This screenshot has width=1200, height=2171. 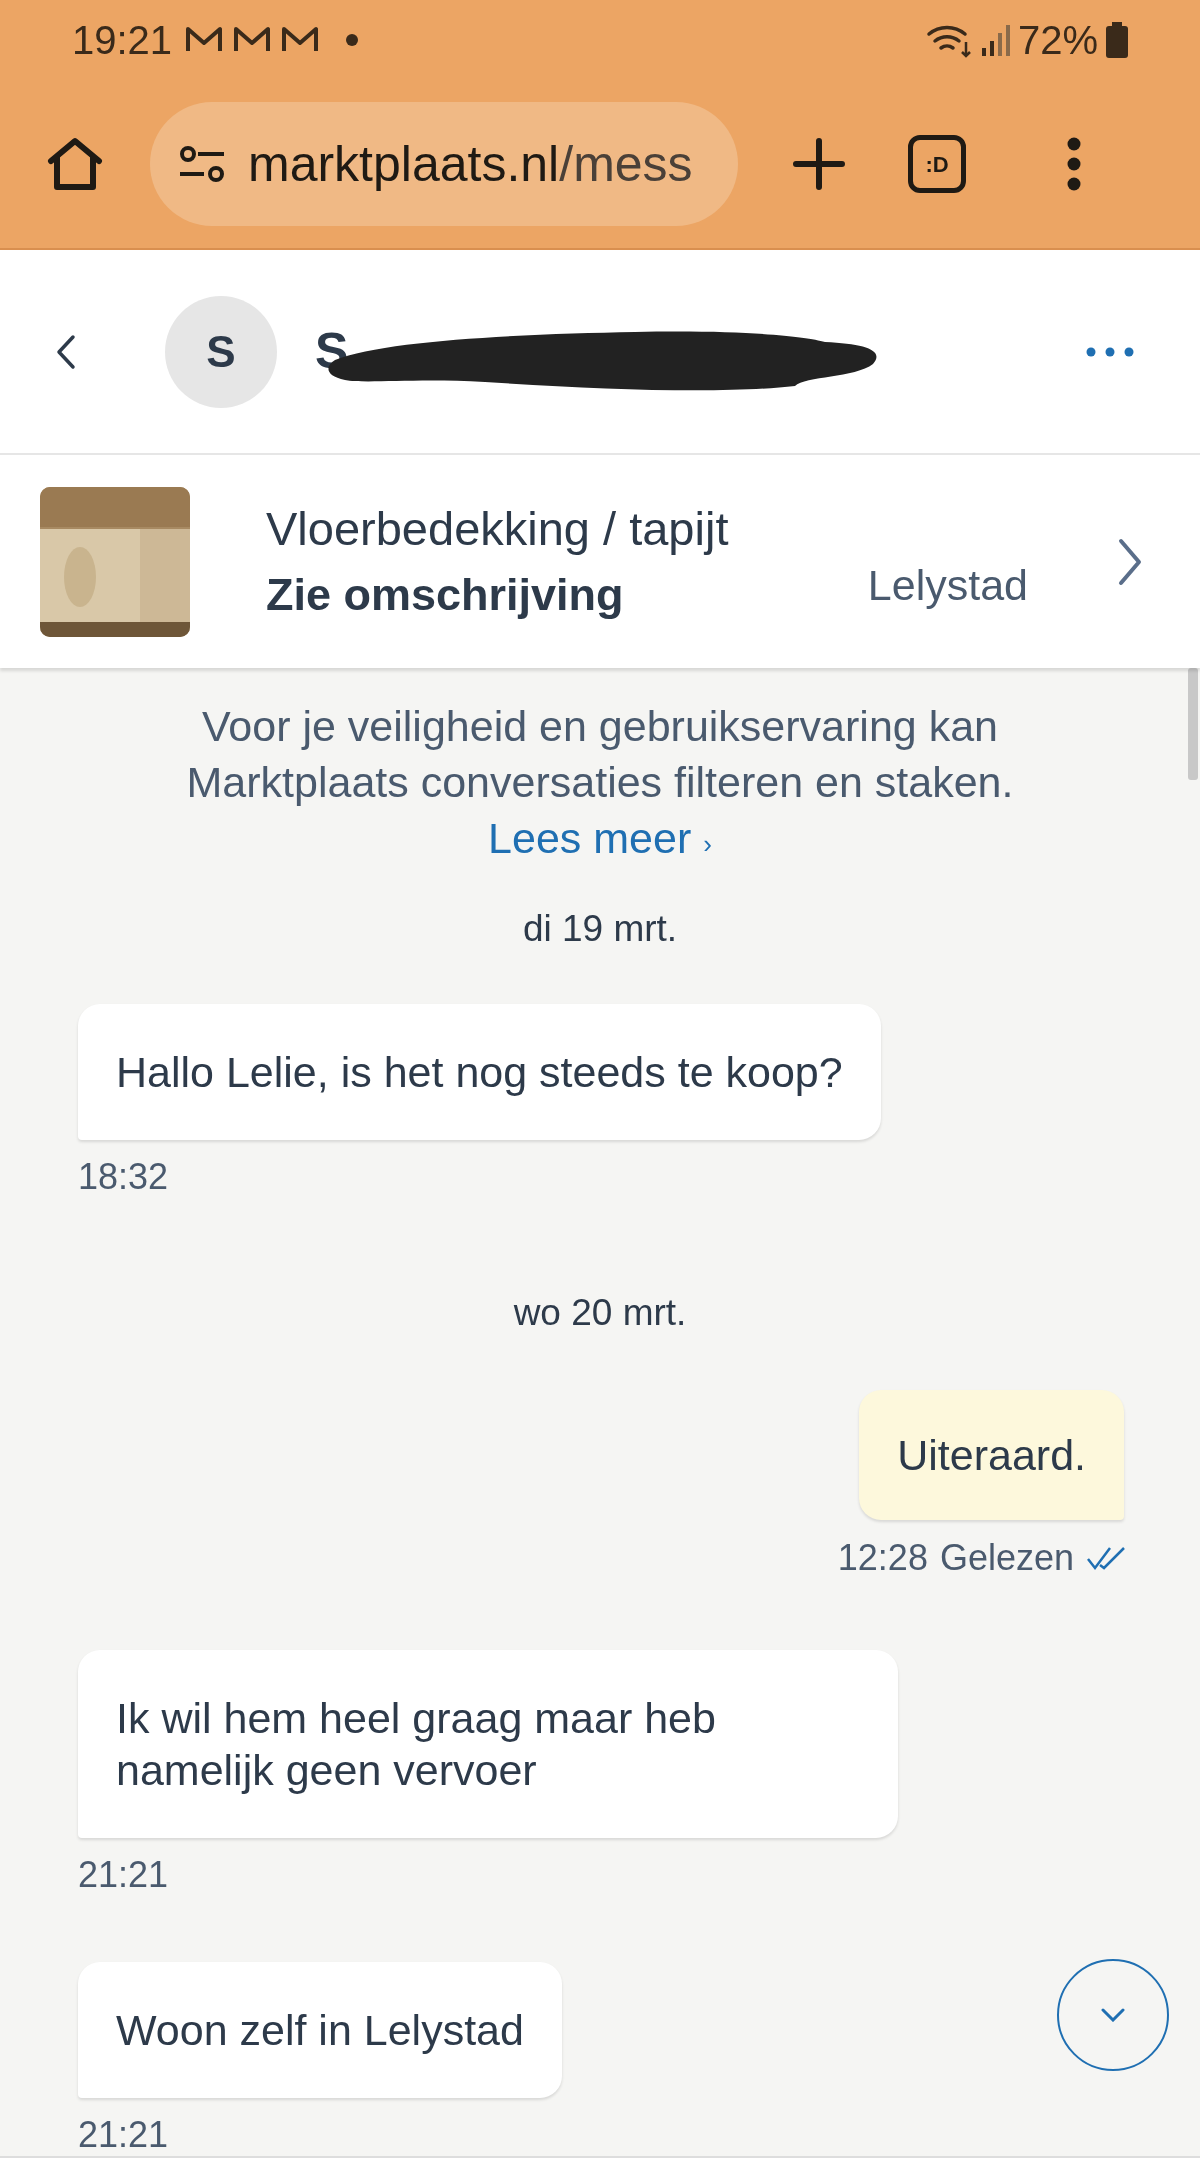 What do you see at coordinates (994, 40) in the screenshot?
I see `signal-icon` at bounding box center [994, 40].